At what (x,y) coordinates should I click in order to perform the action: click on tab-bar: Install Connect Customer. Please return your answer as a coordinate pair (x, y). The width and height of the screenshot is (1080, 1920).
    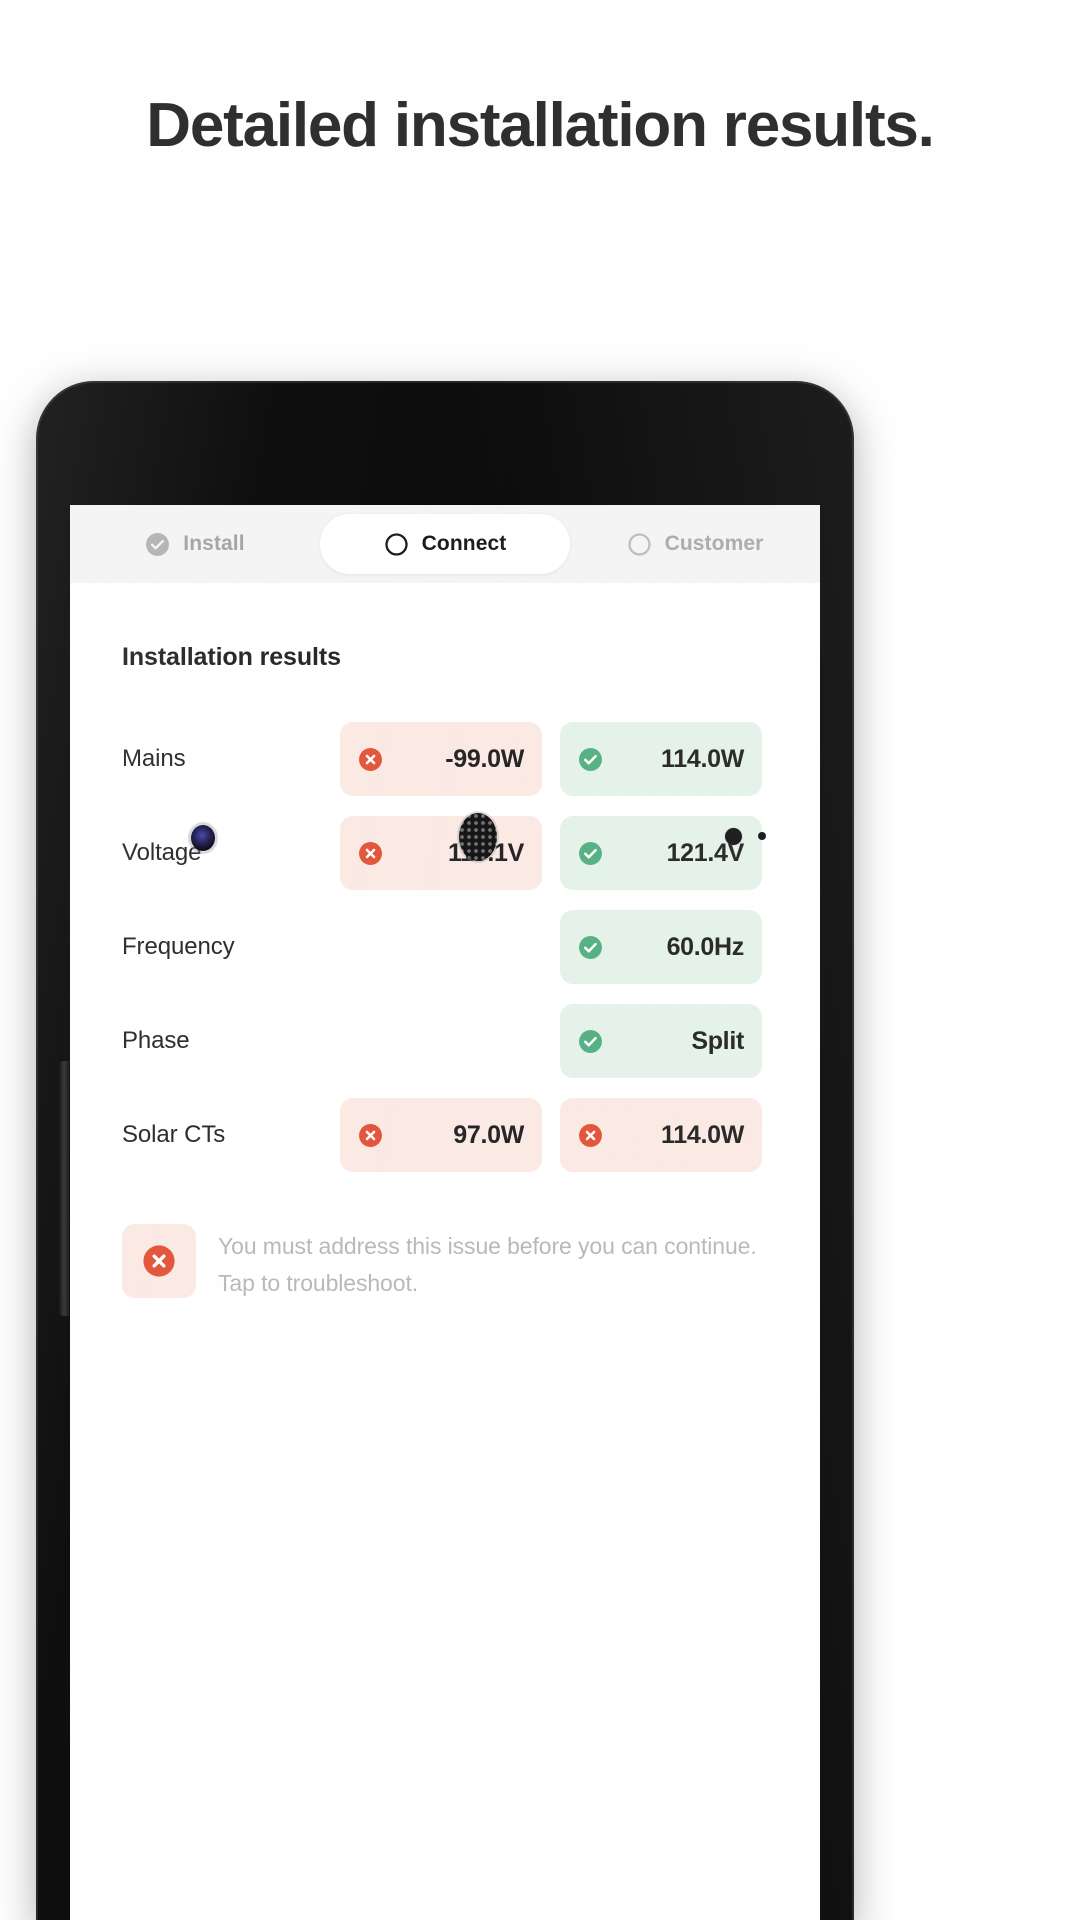
    Looking at the image, I should click on (445, 544).